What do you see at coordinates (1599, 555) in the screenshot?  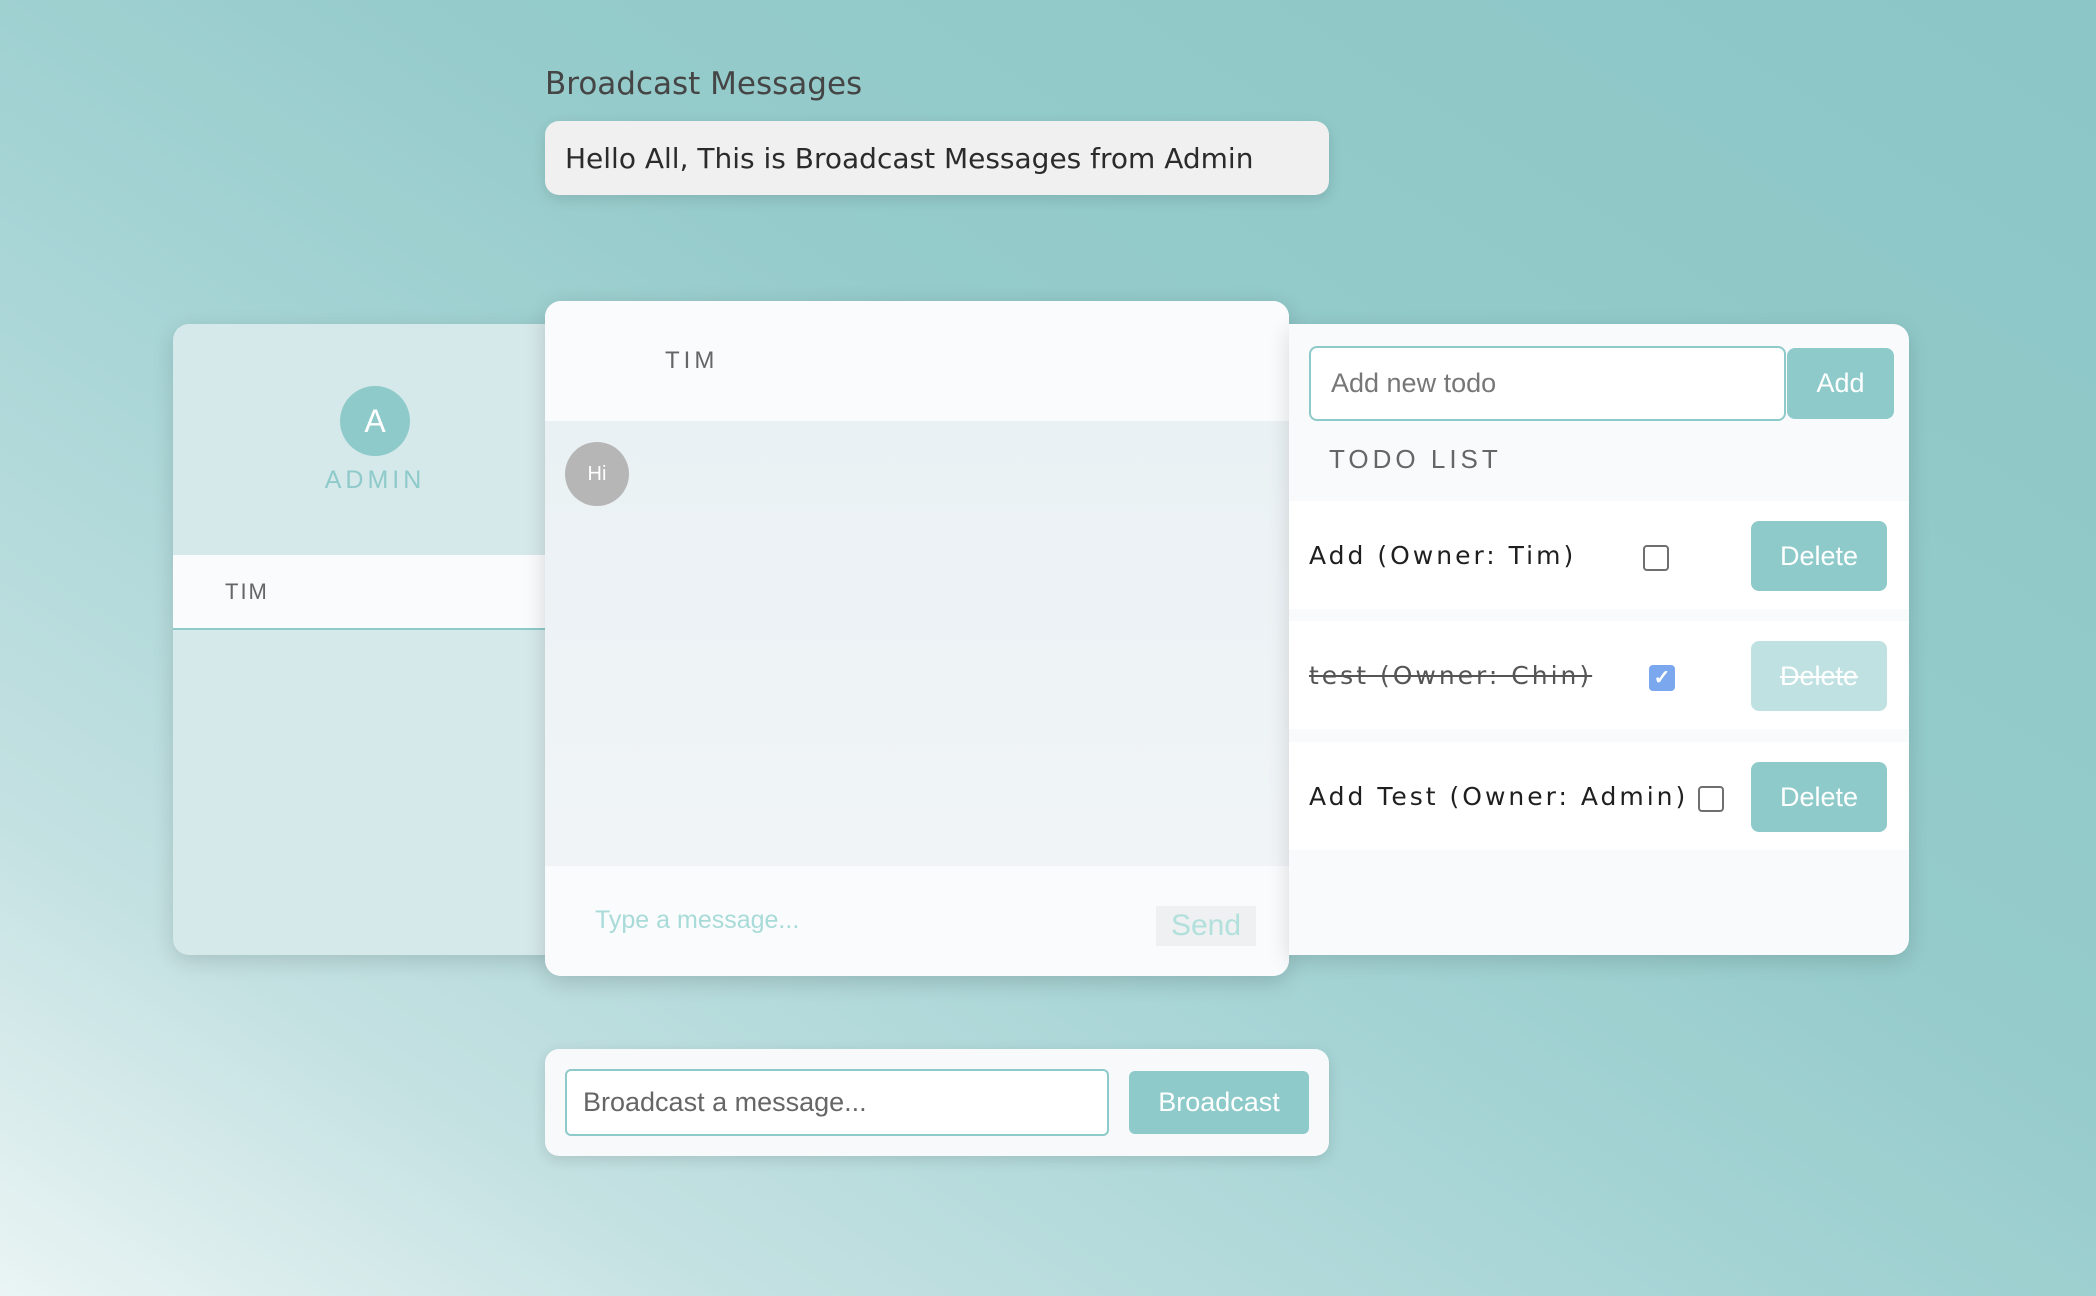 I see `todo-item: Add (Owner: Tim) Delete` at bounding box center [1599, 555].